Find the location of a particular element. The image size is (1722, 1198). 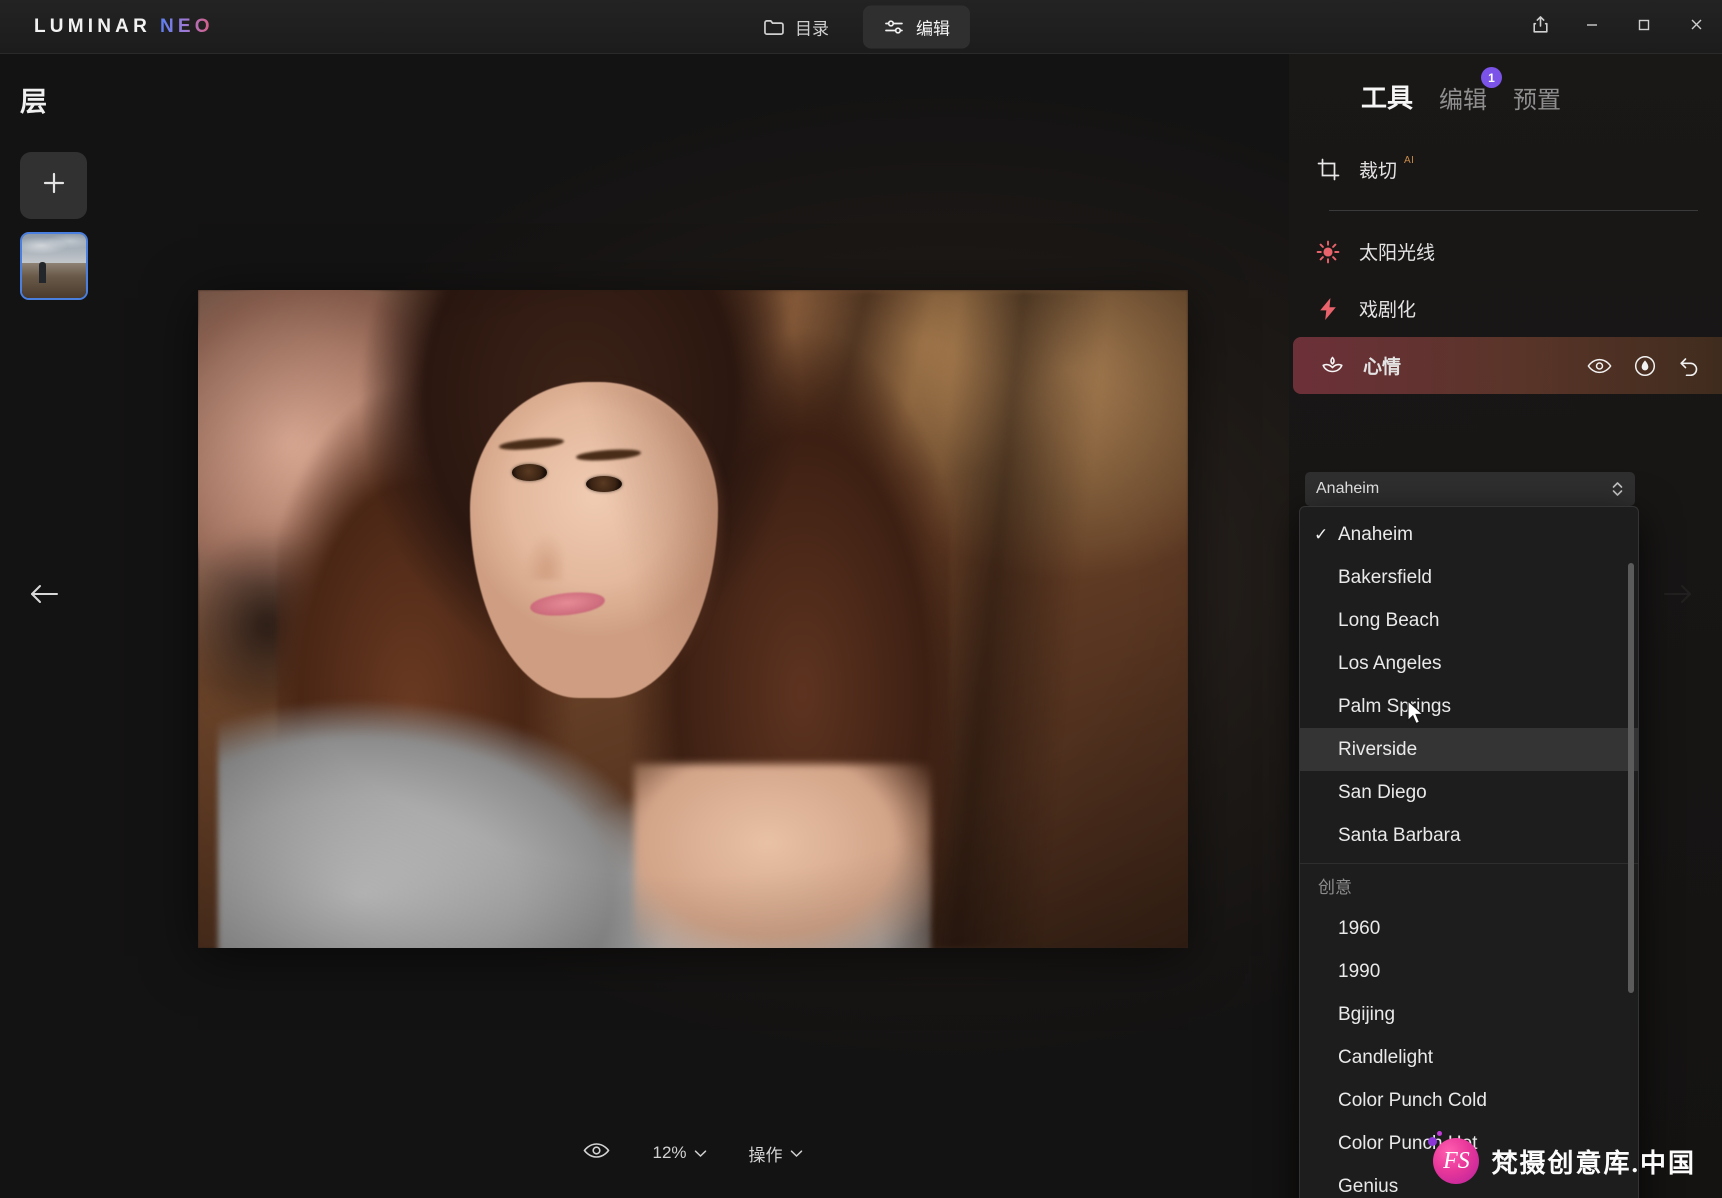

zoom-level-dropdown: 12% is located at coordinates (679, 1153).